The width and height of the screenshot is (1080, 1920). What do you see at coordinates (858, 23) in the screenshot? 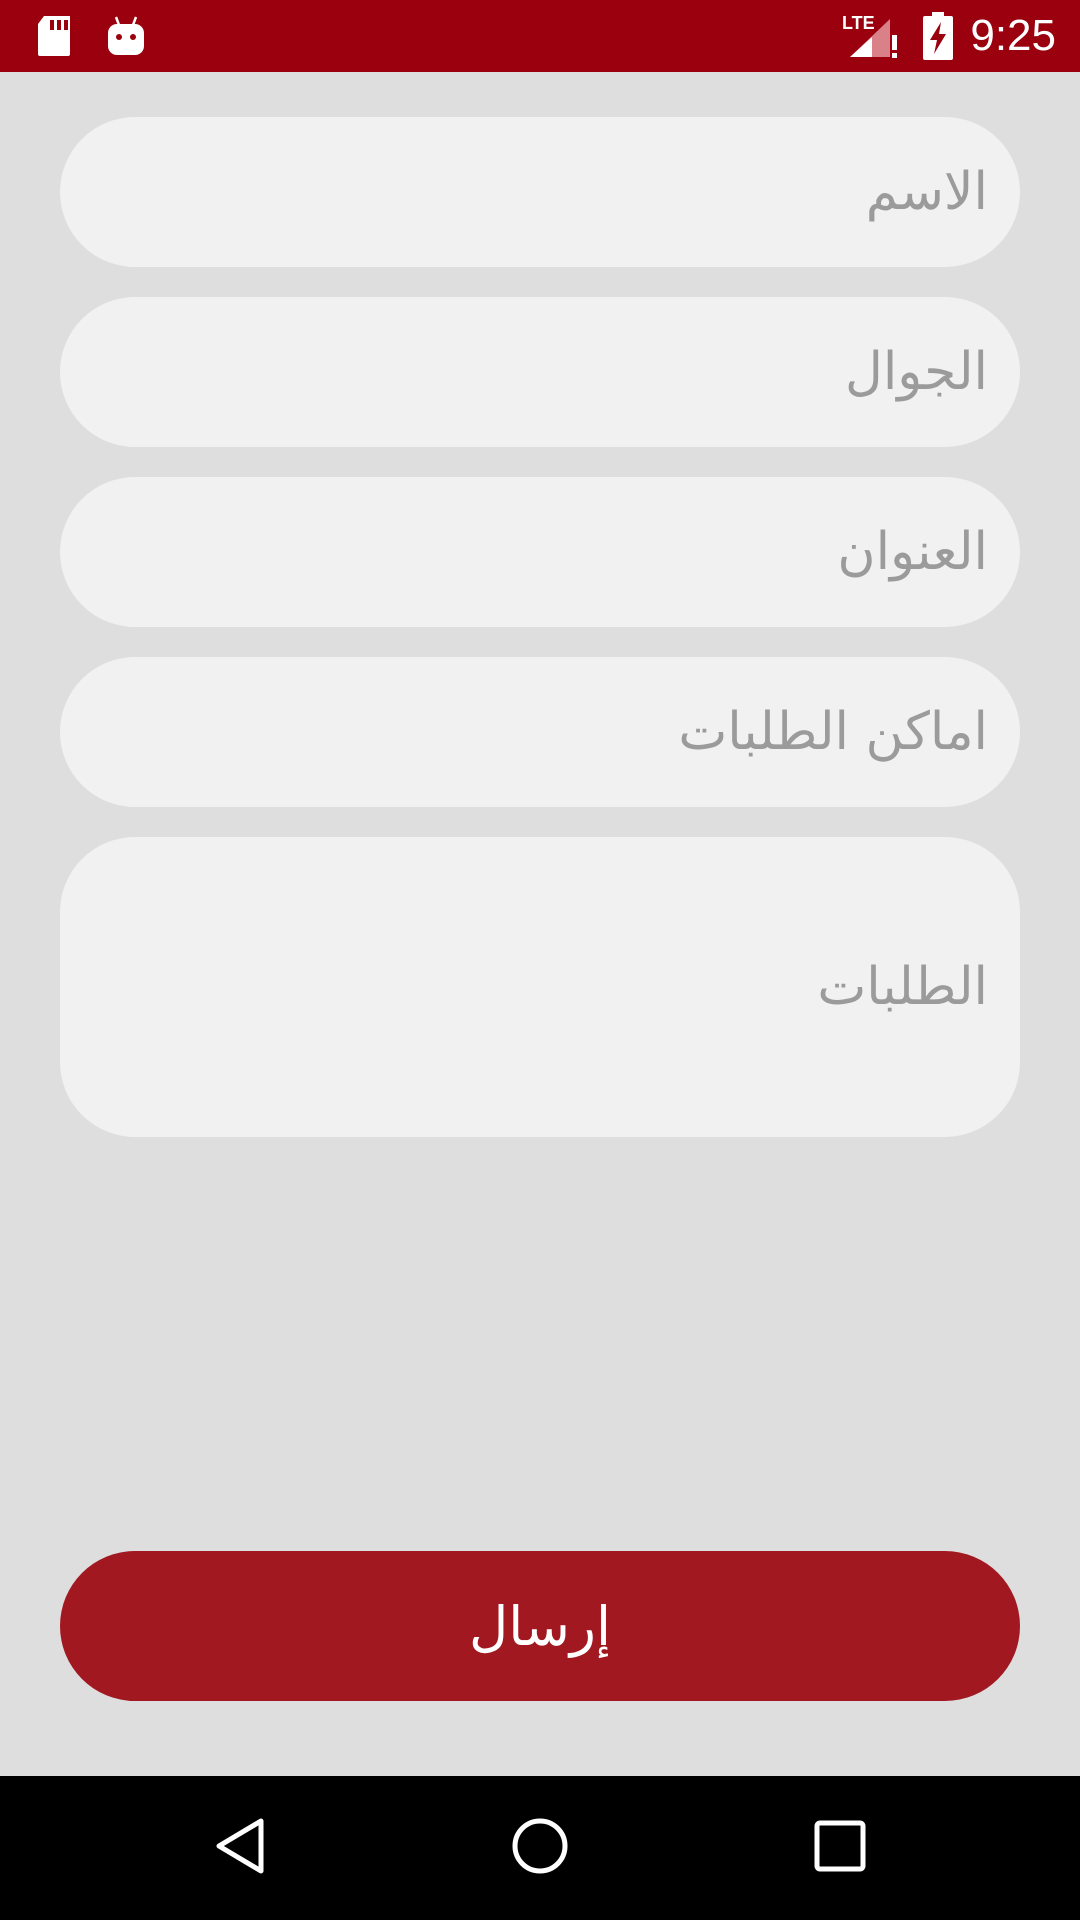
I see `svg-text: LTE` at bounding box center [858, 23].